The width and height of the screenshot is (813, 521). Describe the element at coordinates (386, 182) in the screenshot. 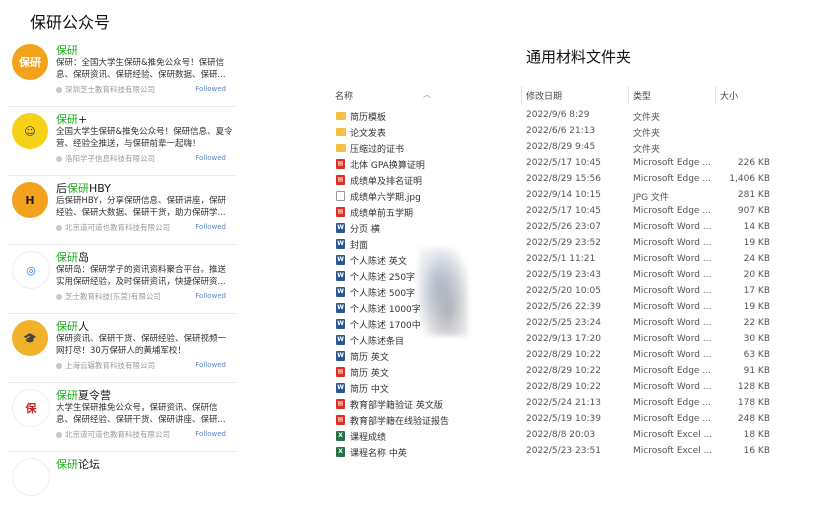

I see `file-name: 成绩单及排名证明` at that location.